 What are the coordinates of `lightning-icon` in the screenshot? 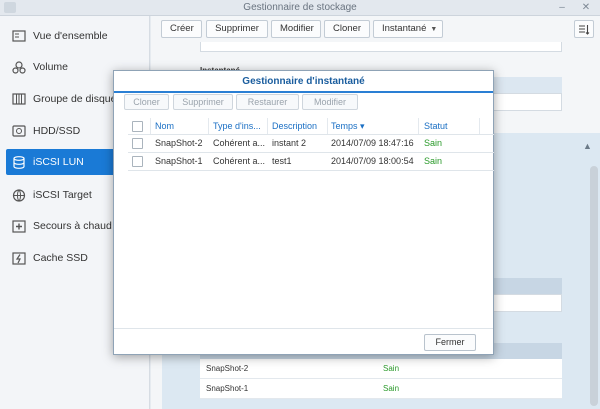 It's located at (19, 258).